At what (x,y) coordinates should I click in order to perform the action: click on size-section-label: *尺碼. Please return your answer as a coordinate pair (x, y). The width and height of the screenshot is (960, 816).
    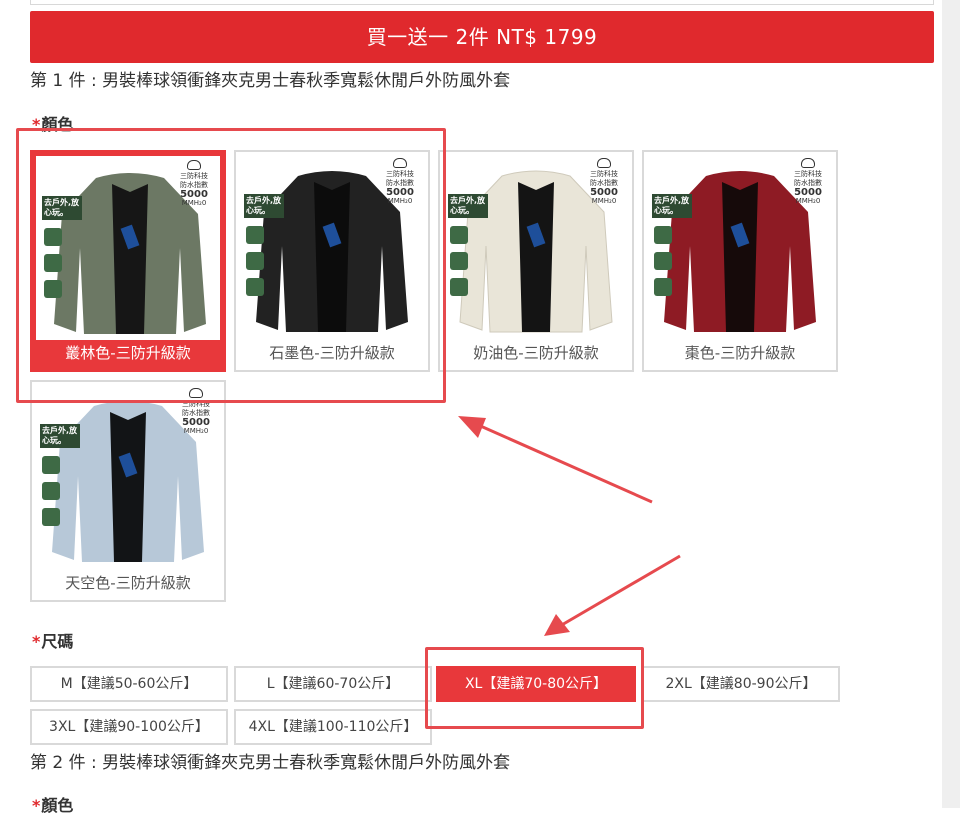
    Looking at the image, I should click on (52, 640).